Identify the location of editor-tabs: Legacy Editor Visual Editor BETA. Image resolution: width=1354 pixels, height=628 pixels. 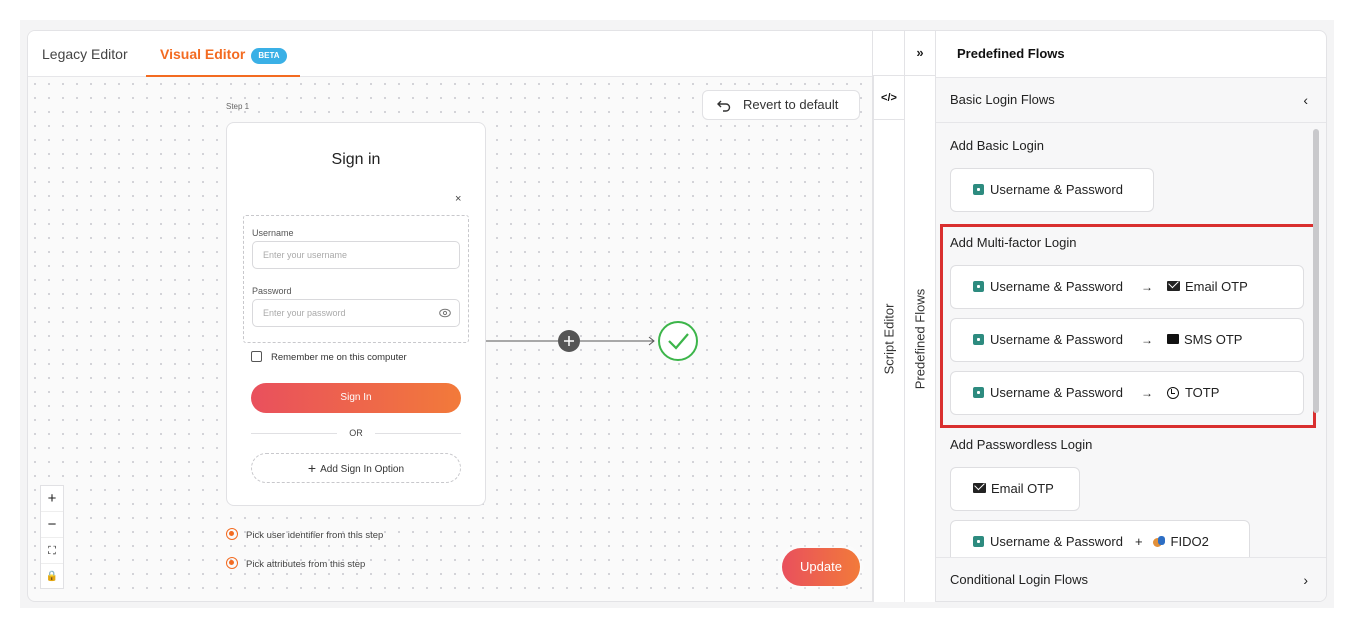
(450, 54).